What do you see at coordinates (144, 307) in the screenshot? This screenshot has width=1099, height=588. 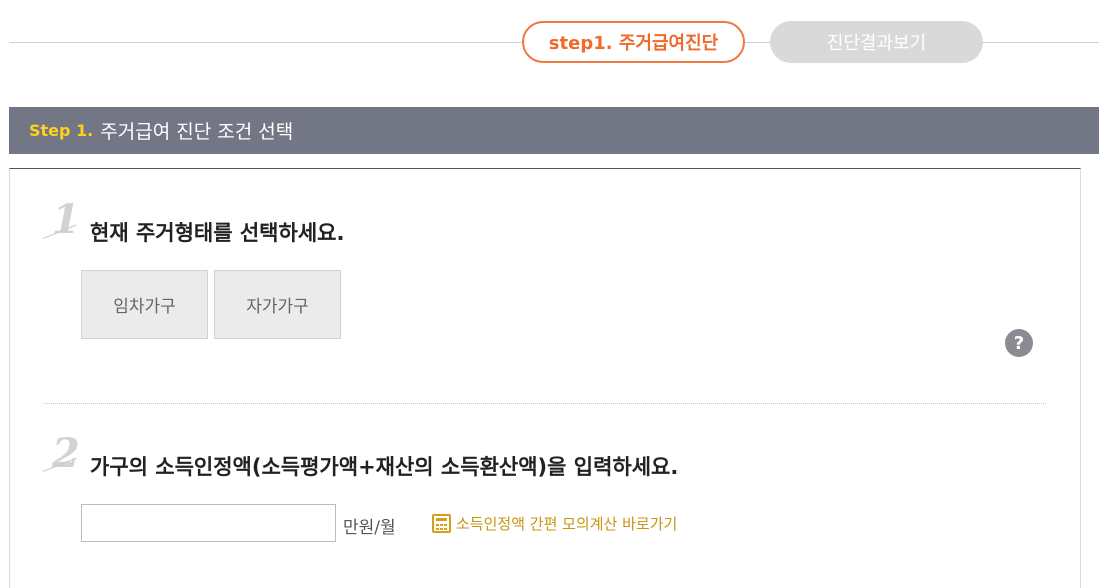 I see `option-renter-label: 임차가구` at bounding box center [144, 307].